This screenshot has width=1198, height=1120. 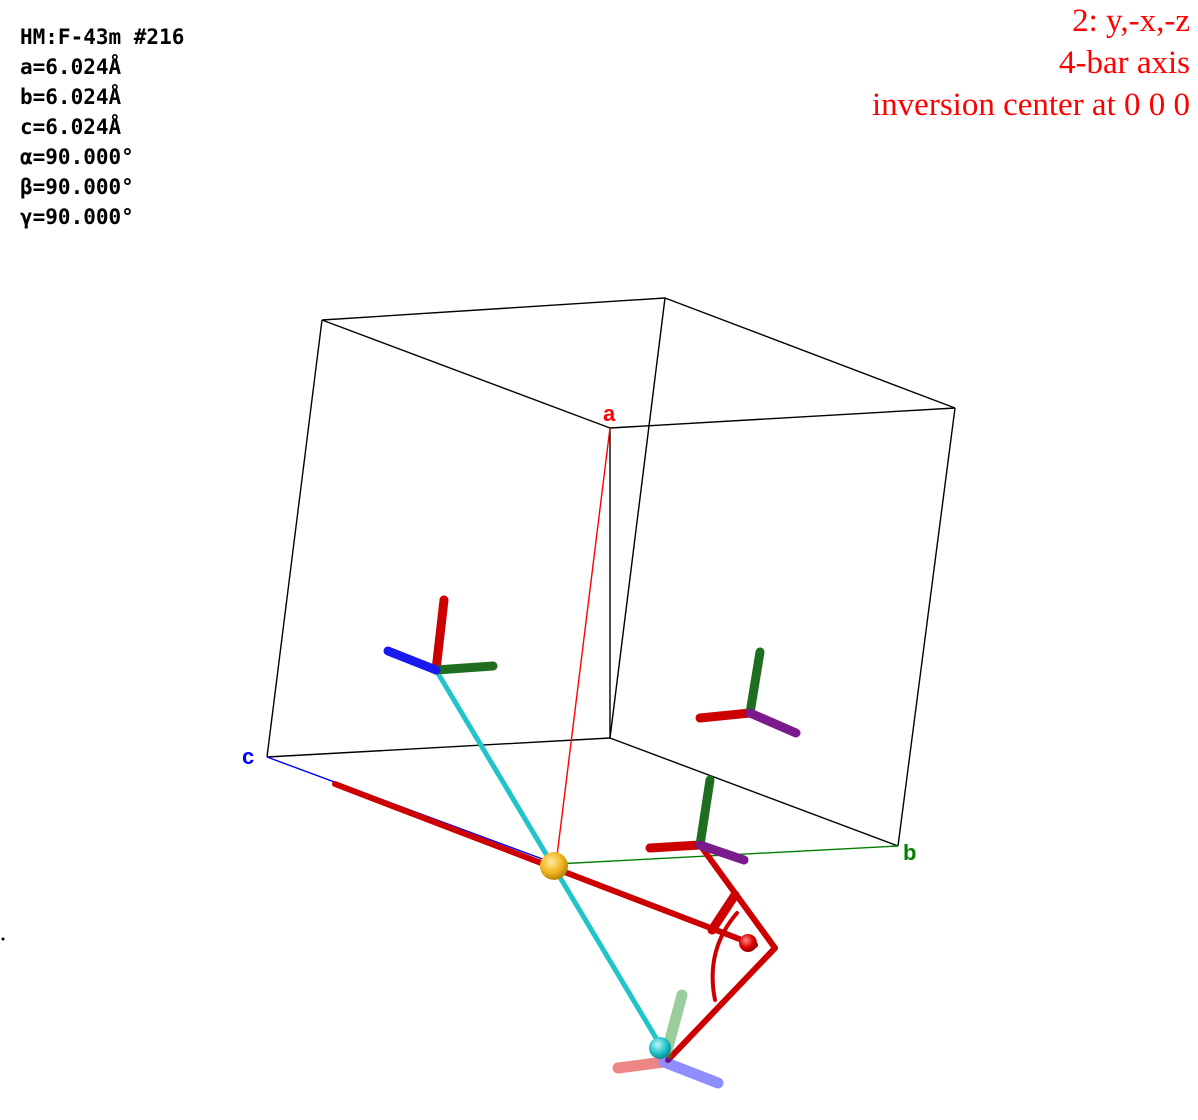 I want to click on triad-original, so click(x=440, y=635).